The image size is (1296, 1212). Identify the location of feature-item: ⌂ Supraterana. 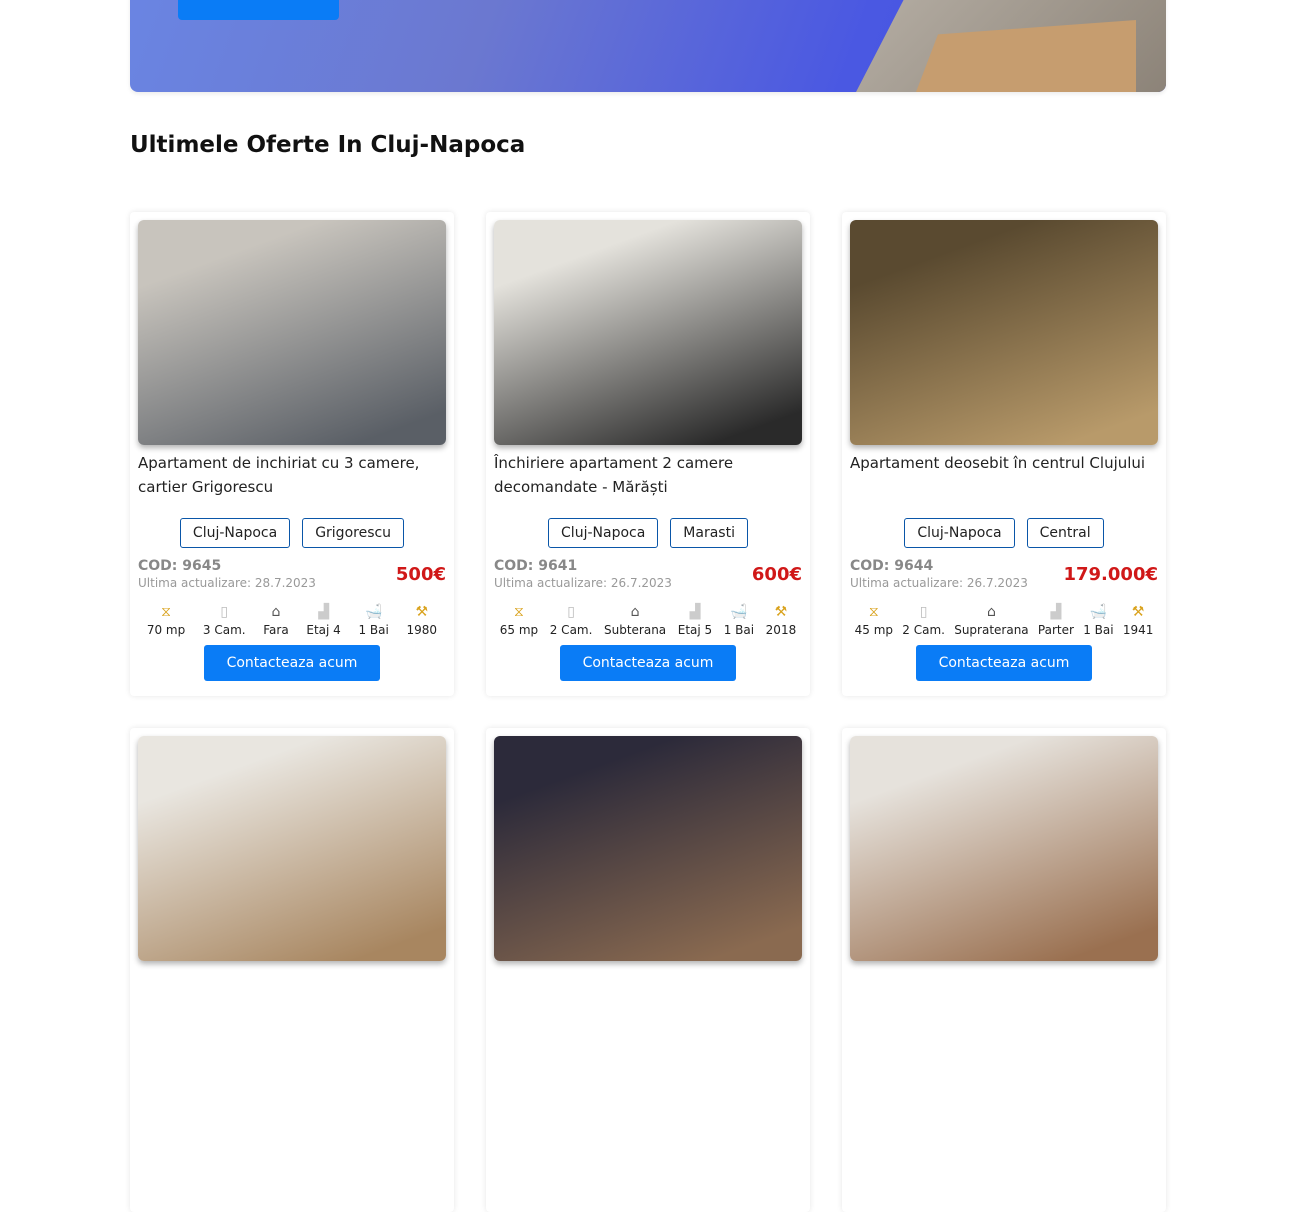
(991, 620).